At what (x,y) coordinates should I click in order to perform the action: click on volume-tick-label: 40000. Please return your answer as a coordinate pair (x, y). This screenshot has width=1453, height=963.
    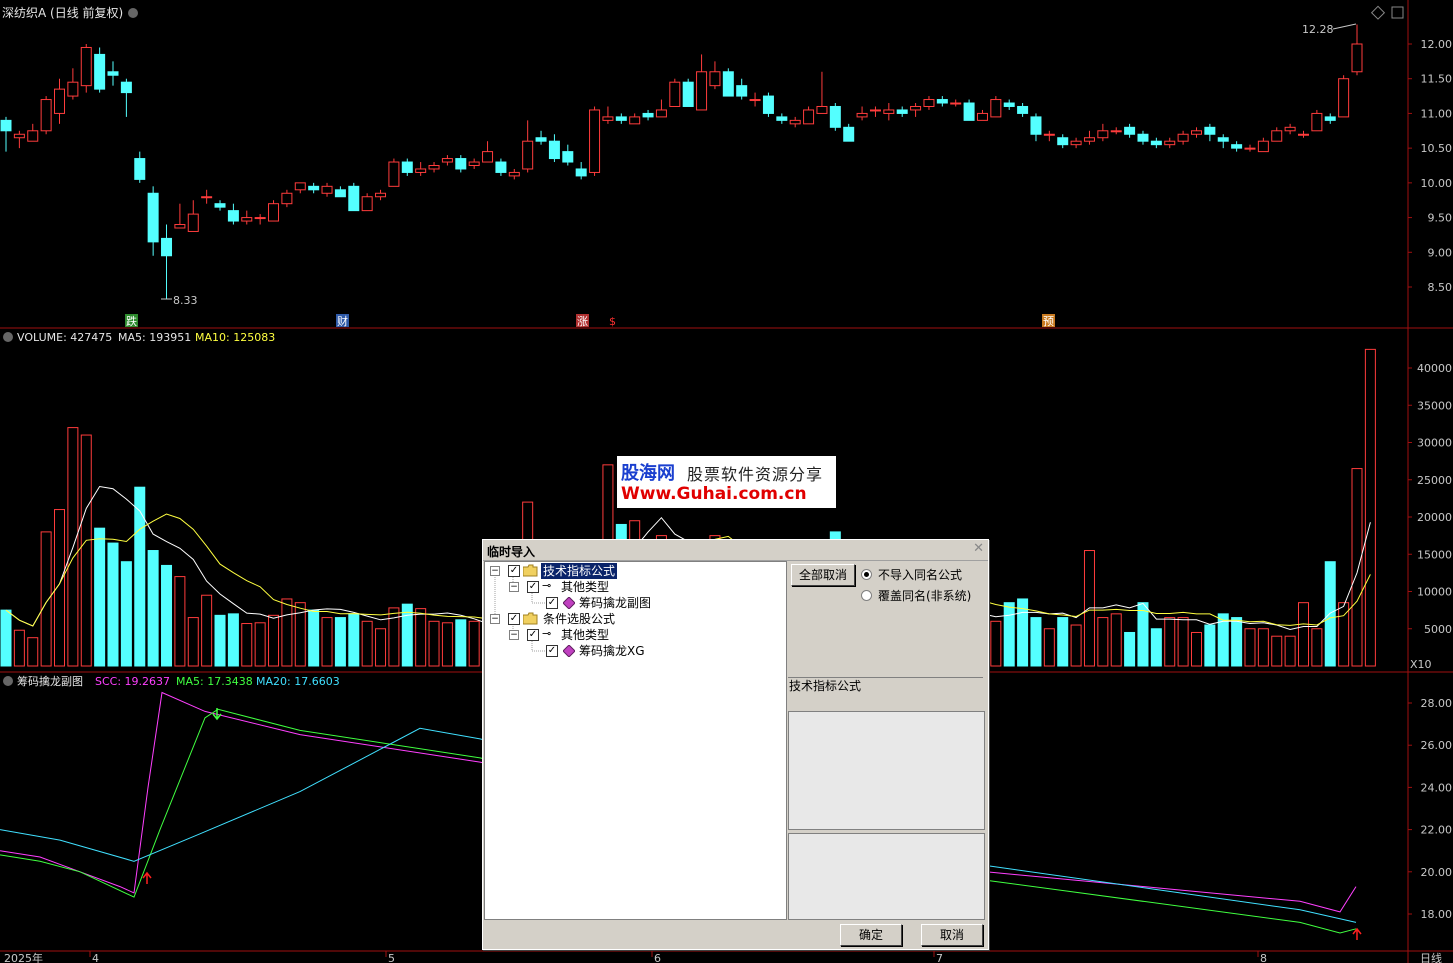
    Looking at the image, I should click on (1434, 368).